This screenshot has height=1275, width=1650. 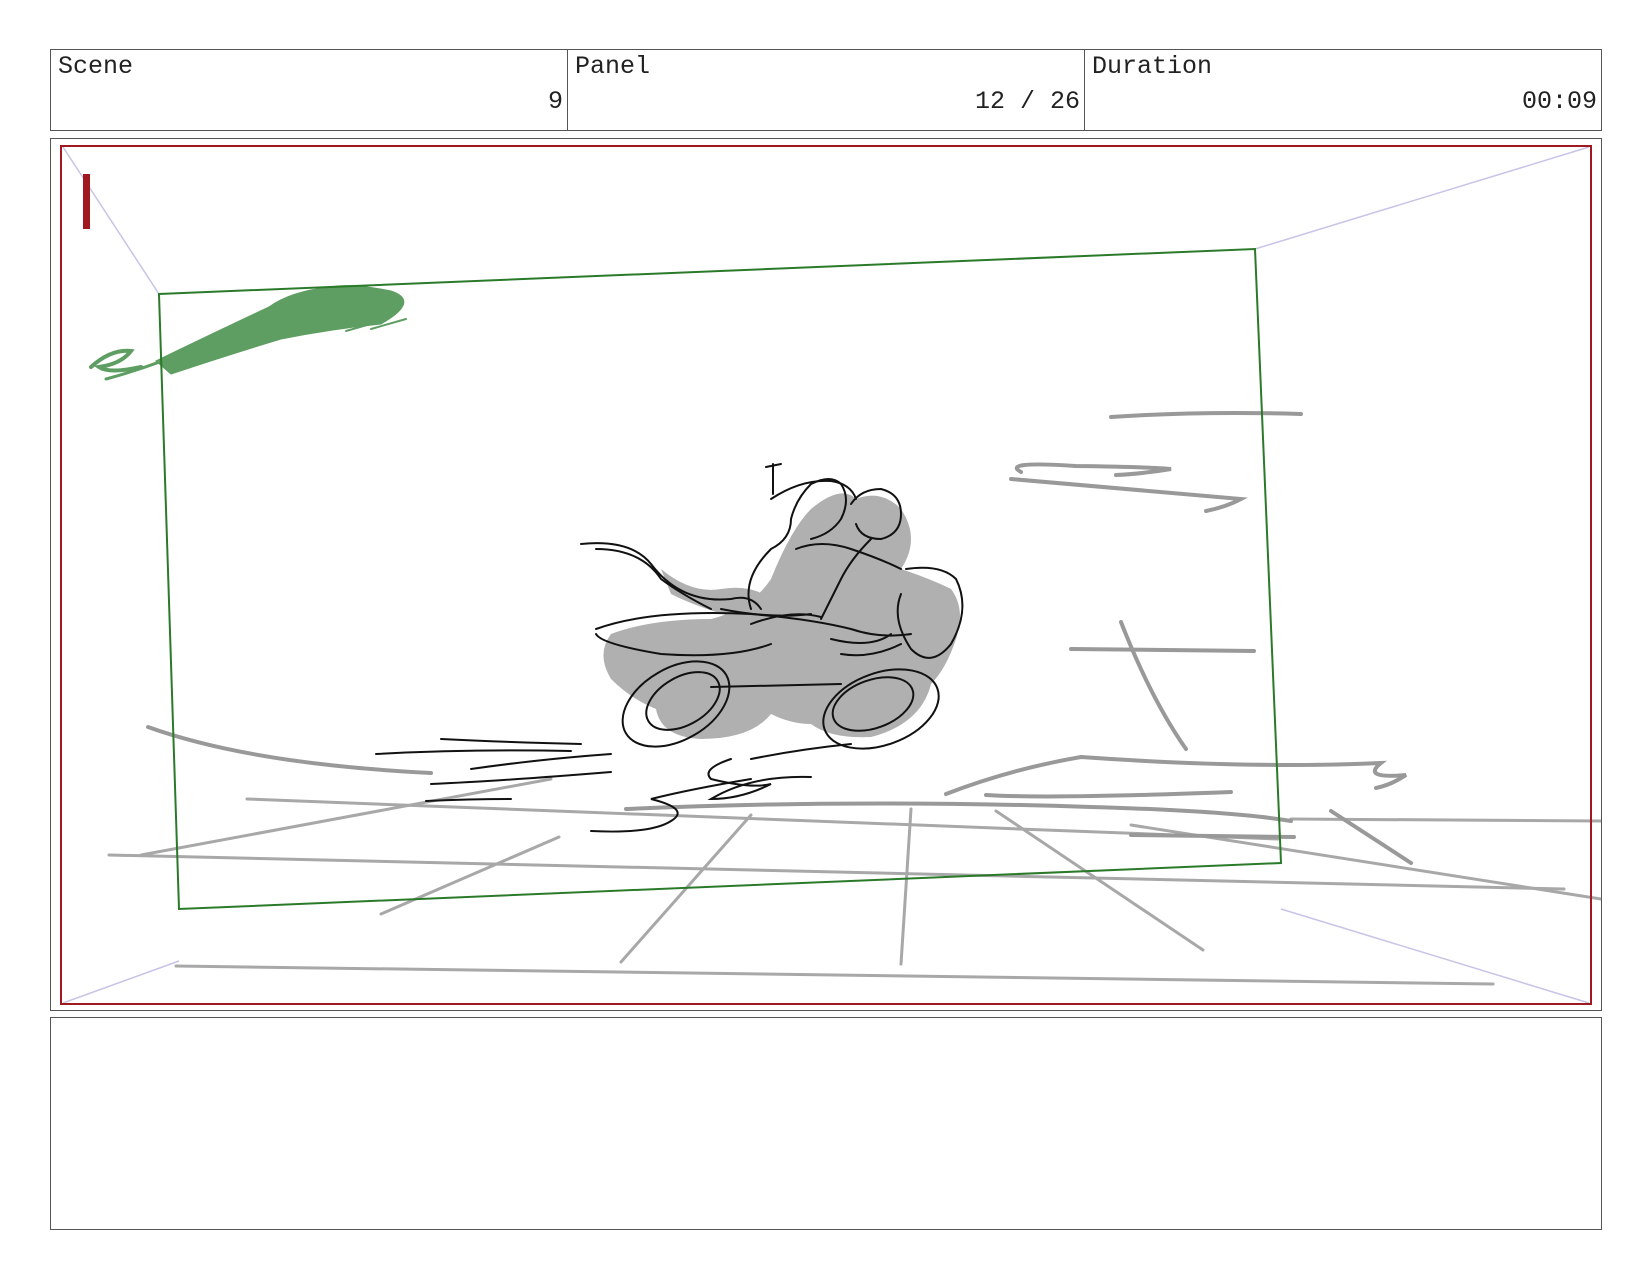 I want to click on scene-number: 9, so click(x=555, y=101).